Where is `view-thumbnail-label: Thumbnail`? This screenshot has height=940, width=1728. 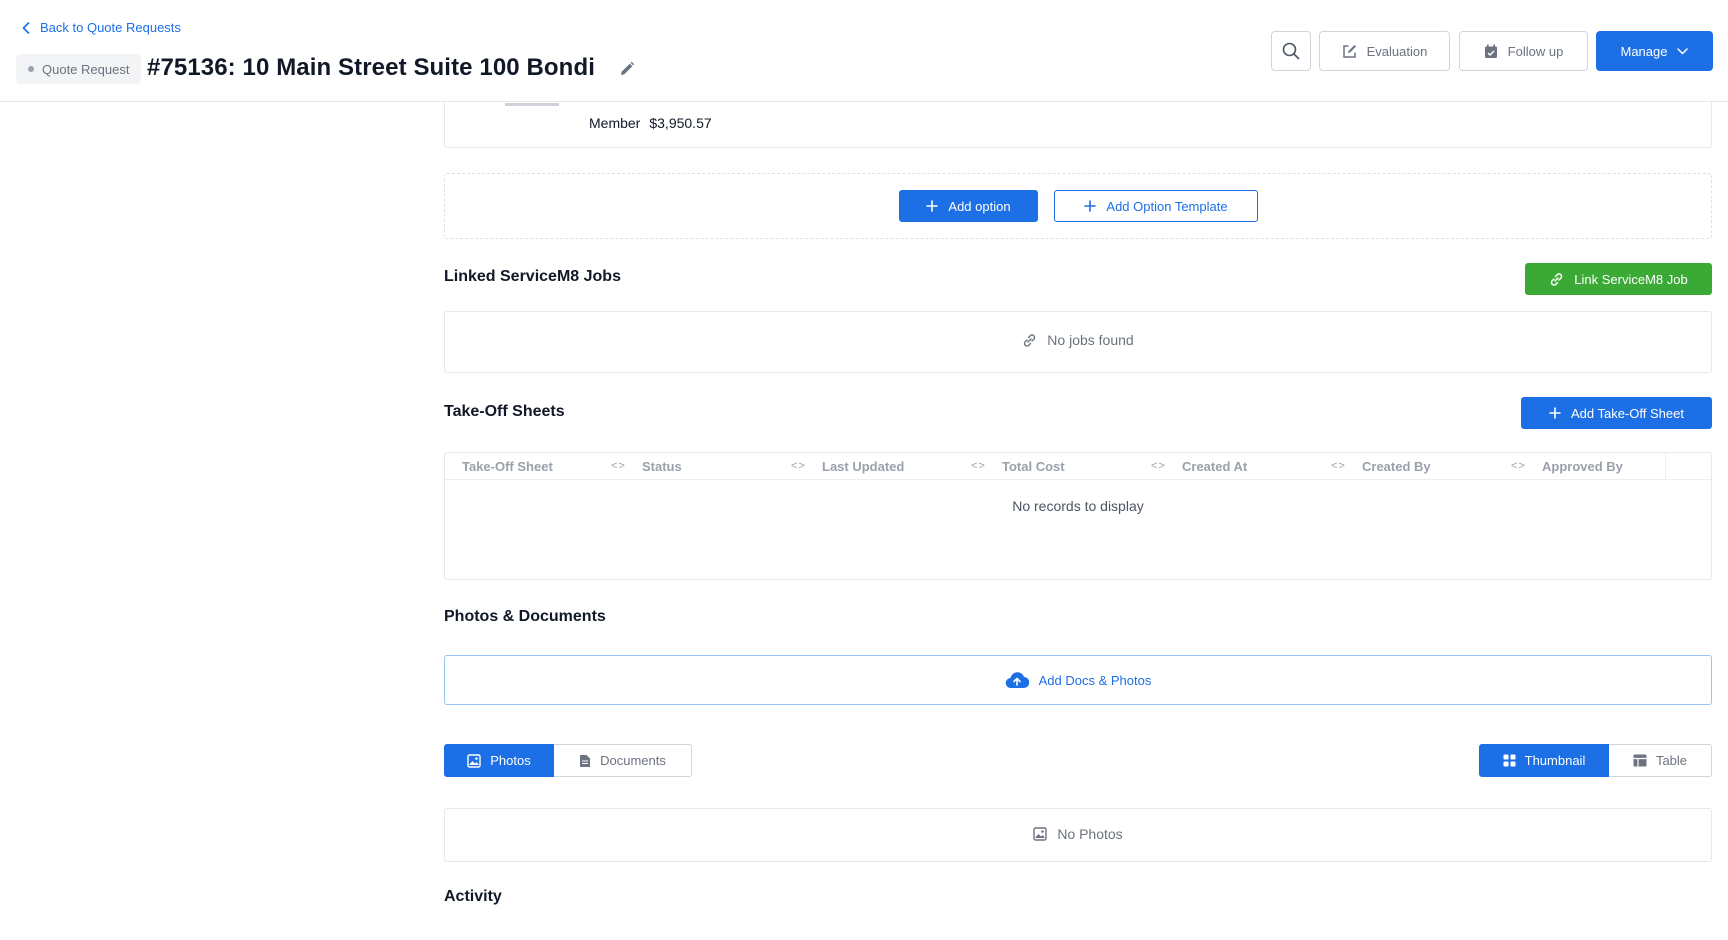 view-thumbnail-label: Thumbnail is located at coordinates (1555, 760).